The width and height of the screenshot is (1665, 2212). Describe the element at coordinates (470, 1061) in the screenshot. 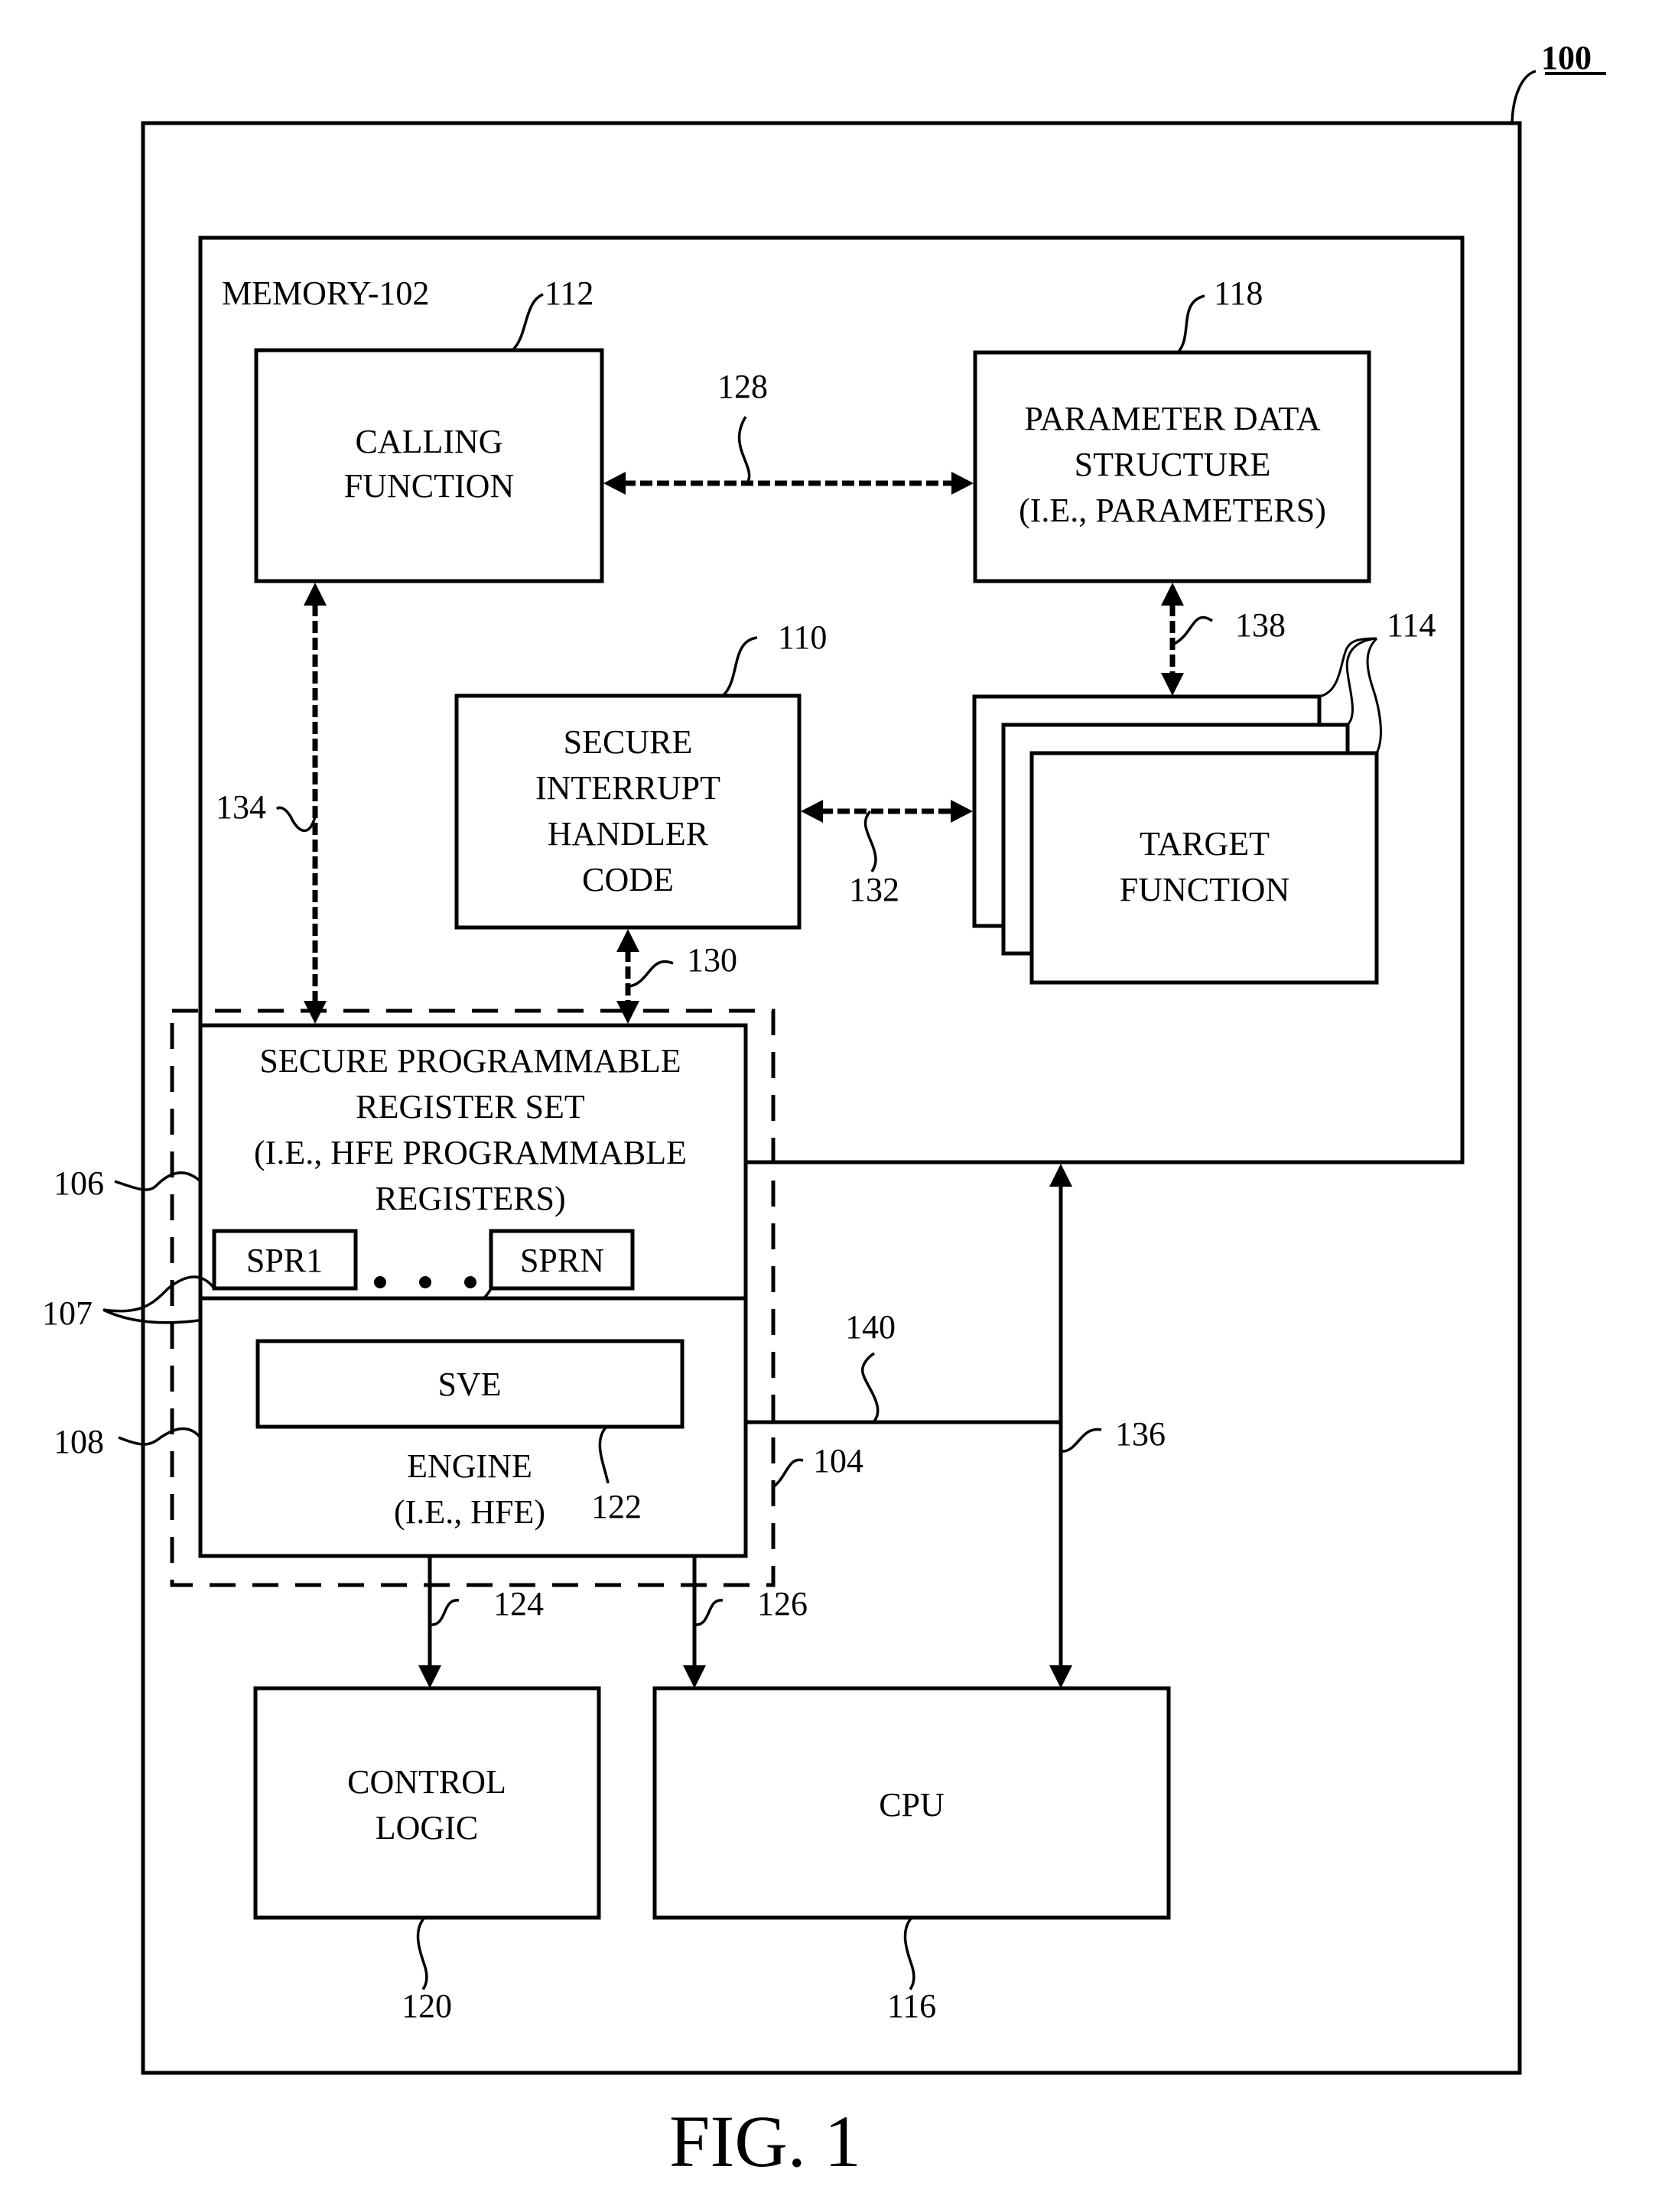

I see `register-set-line-1: SECURE PROGRAMMABLE` at that location.